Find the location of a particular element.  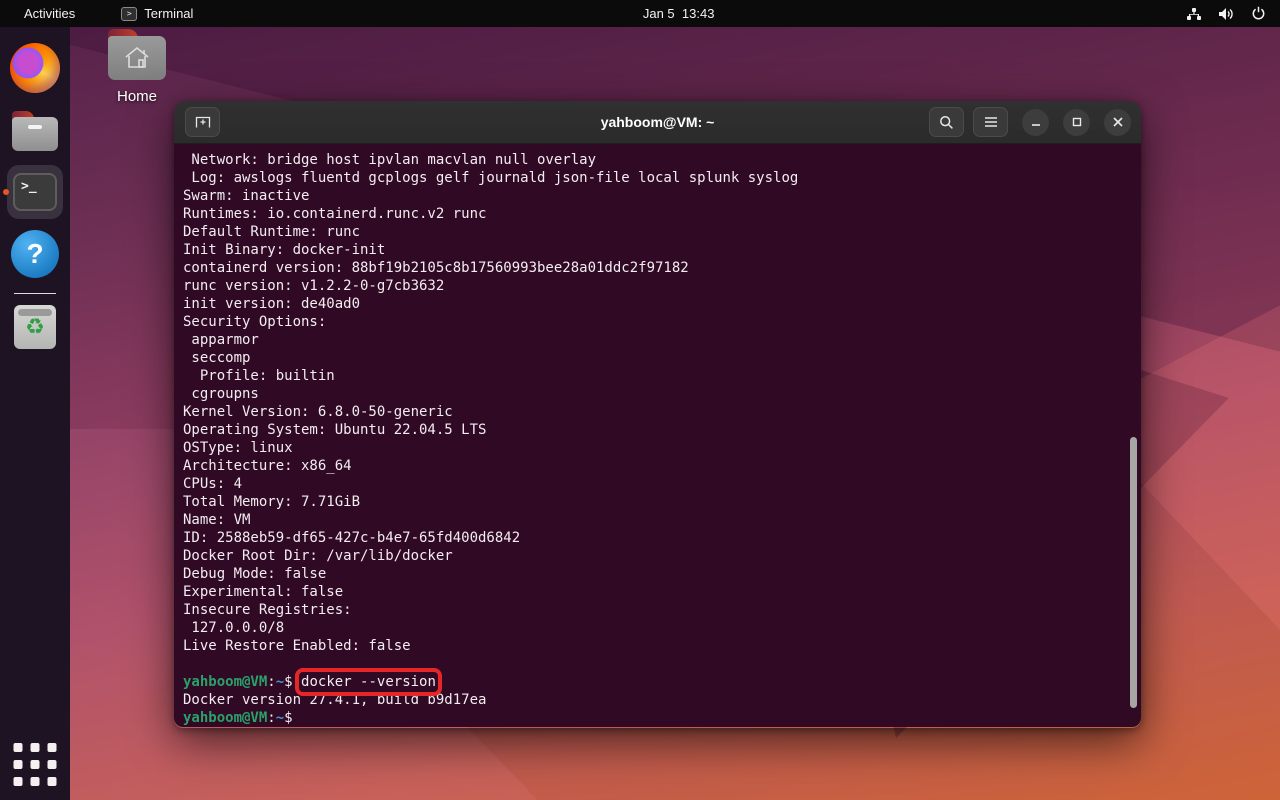

close-icon is located at coordinates (1117, 122).